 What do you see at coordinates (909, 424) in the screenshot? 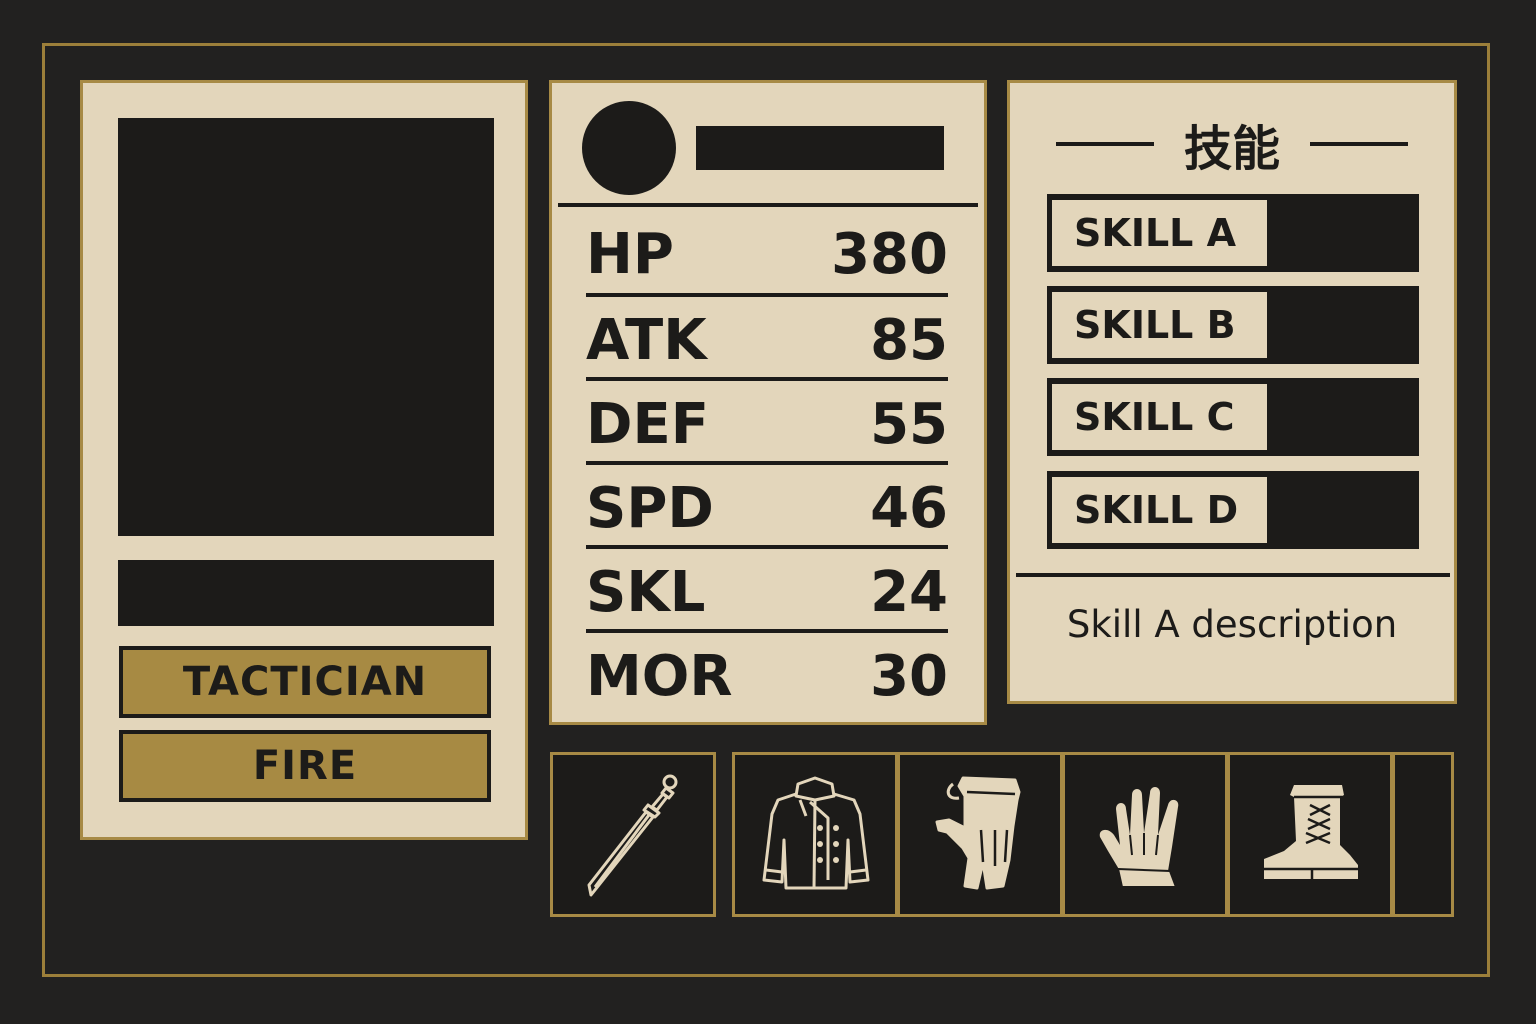
I see `stat-value: 55` at bounding box center [909, 424].